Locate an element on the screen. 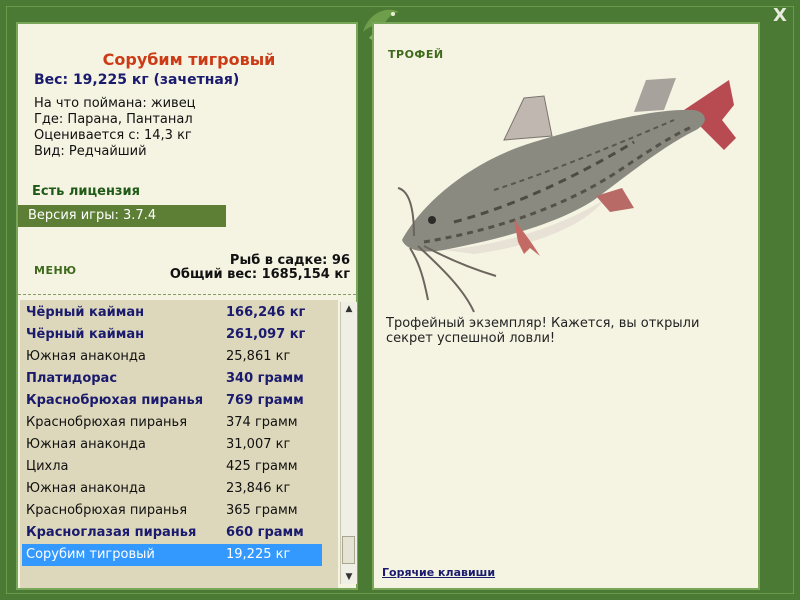  list-item-weight: 365 грамм is located at coordinates (262, 510).